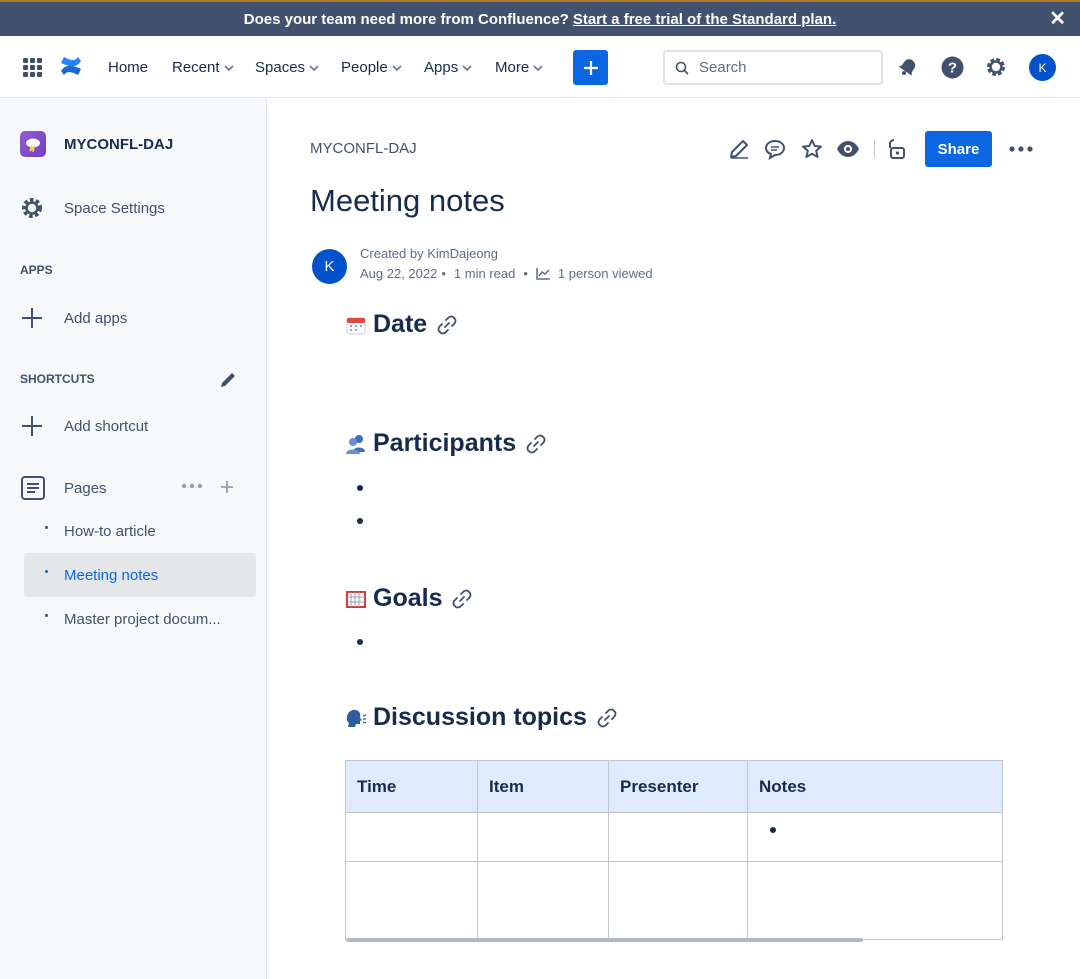 This screenshot has height=979, width=1080. What do you see at coordinates (429, 253) in the screenshot?
I see `created-by: Created by KimDajeong` at bounding box center [429, 253].